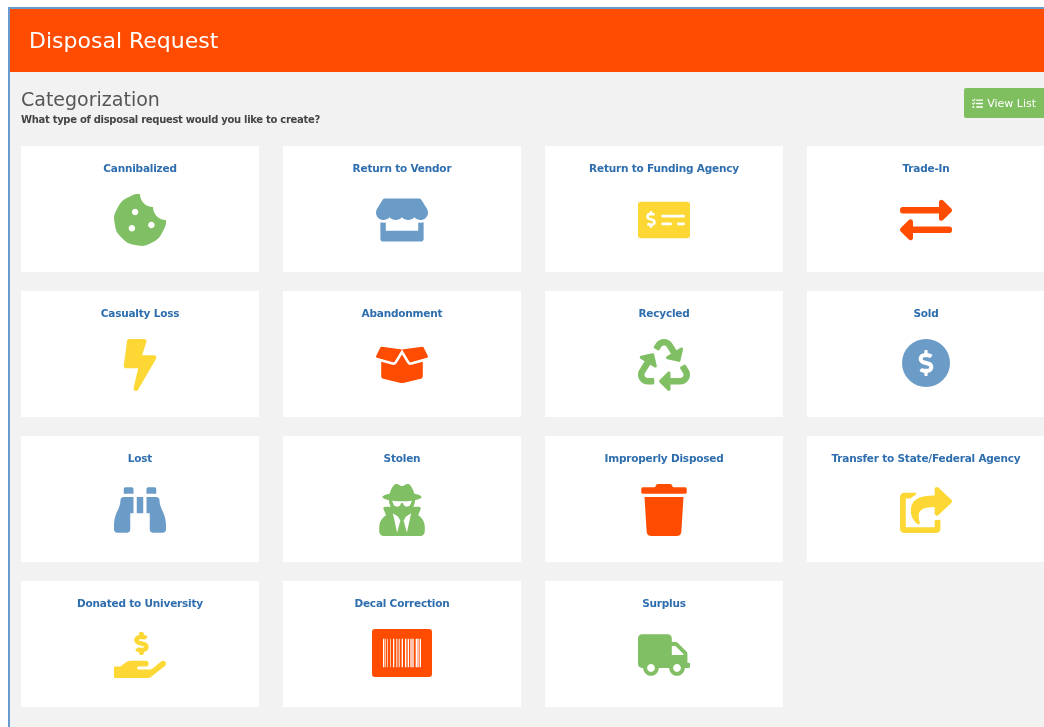 This screenshot has height=727, width=1044. I want to click on category-label: Sold, so click(926, 313).